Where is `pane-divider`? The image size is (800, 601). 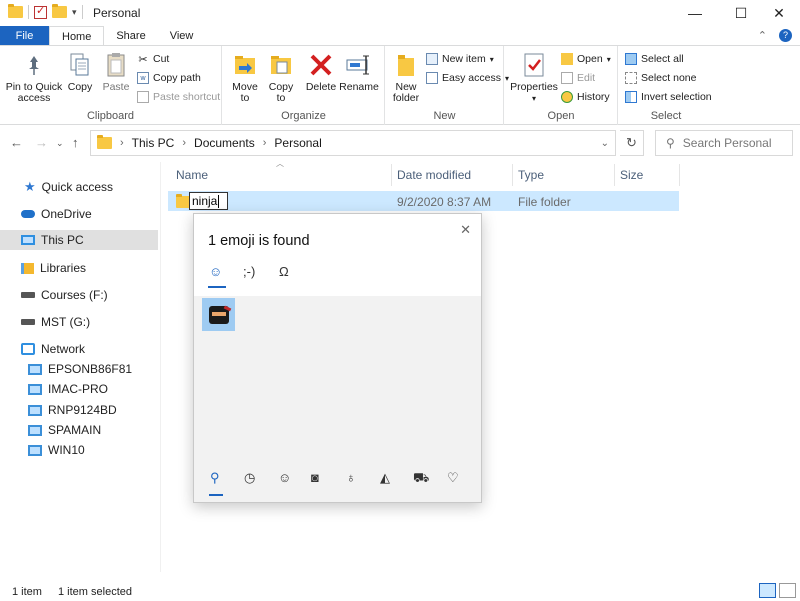
pane-divider is located at coordinates (160, 367).